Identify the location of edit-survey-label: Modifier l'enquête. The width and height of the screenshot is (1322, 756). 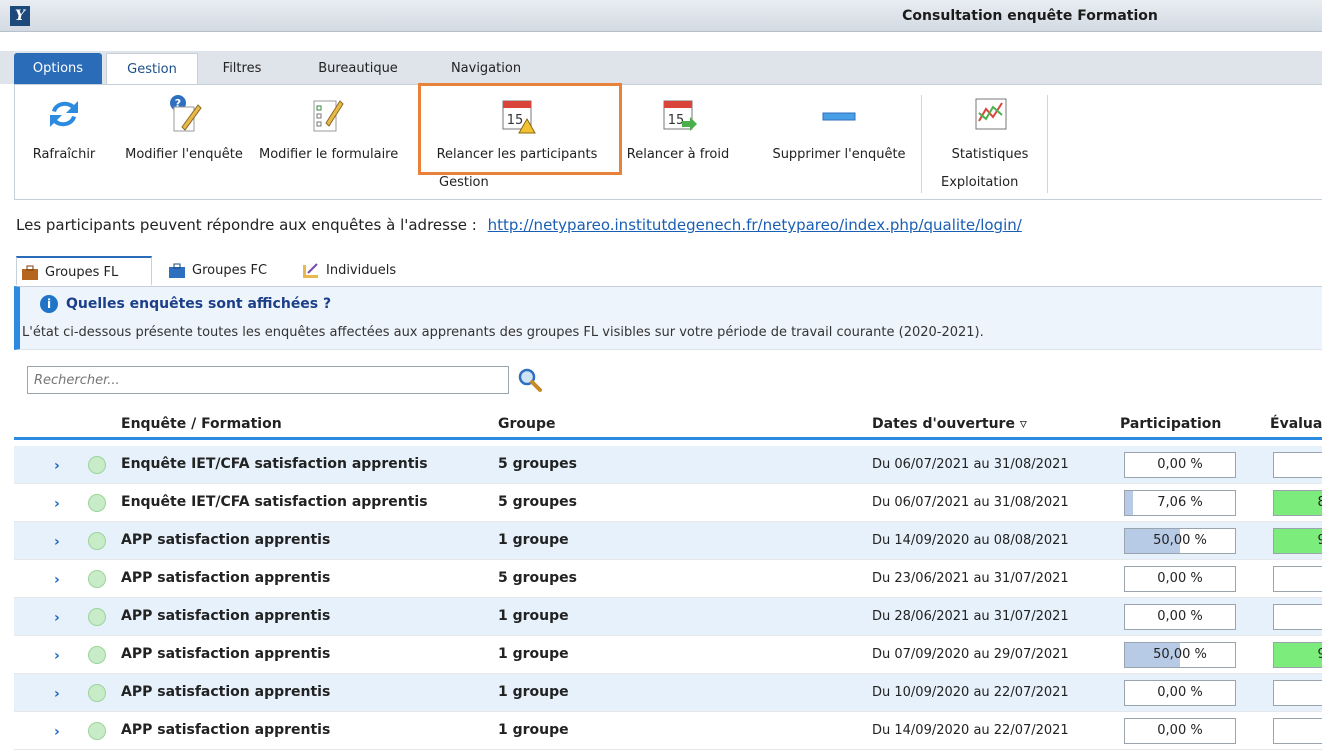
(184, 154).